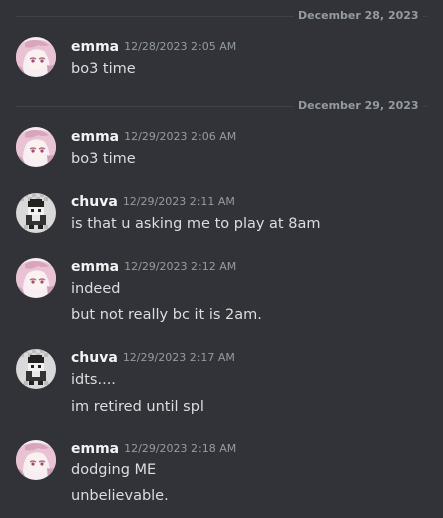 The width and height of the screenshot is (443, 518). What do you see at coordinates (358, 16) in the screenshot?
I see `date-divider-label: December 28, 2023` at bounding box center [358, 16].